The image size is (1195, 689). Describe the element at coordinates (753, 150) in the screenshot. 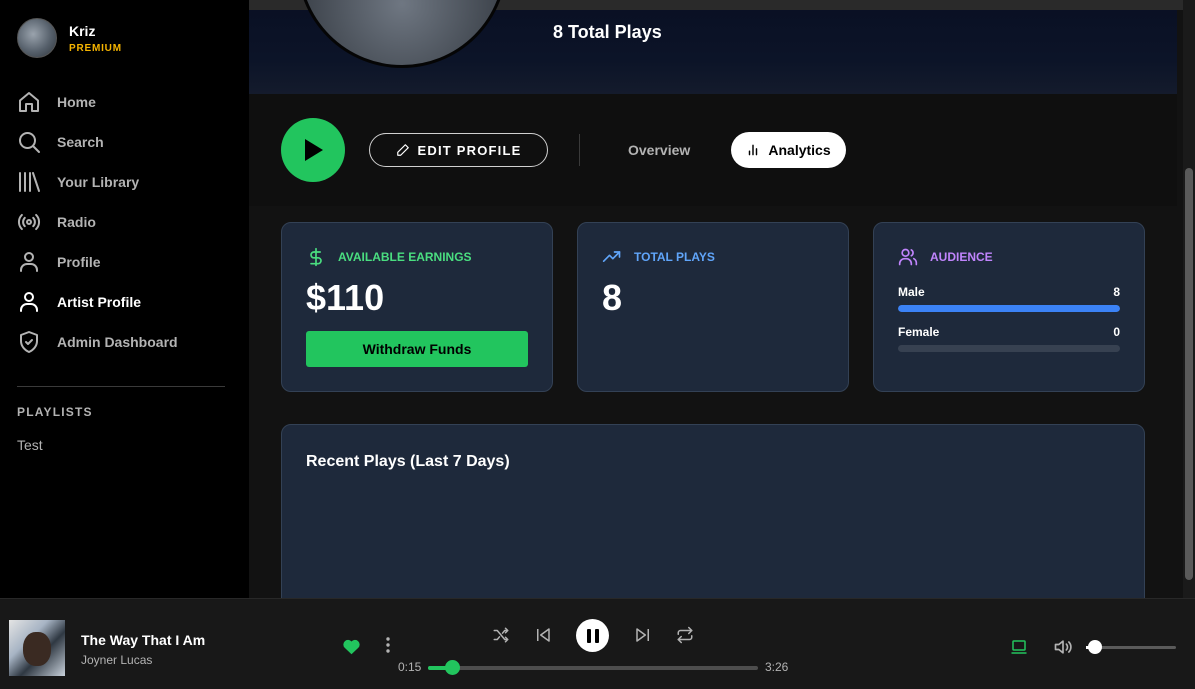

I see `bar-chart-icon` at that location.